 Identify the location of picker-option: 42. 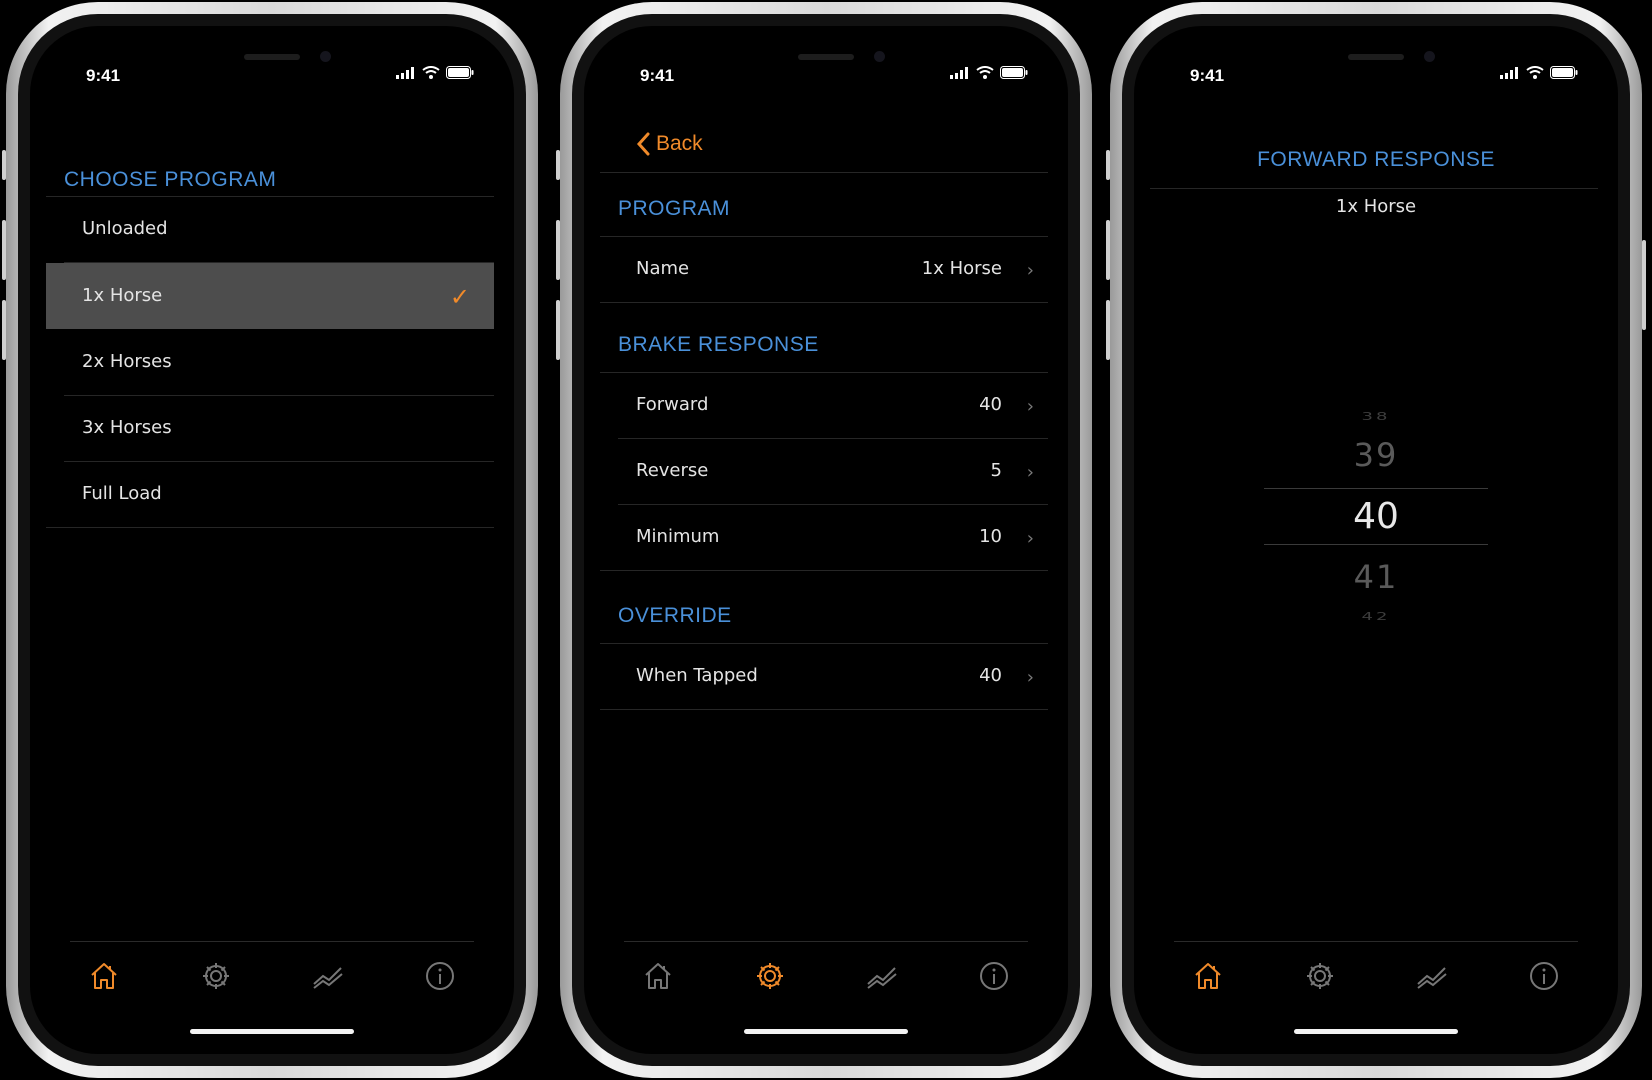
(1376, 616).